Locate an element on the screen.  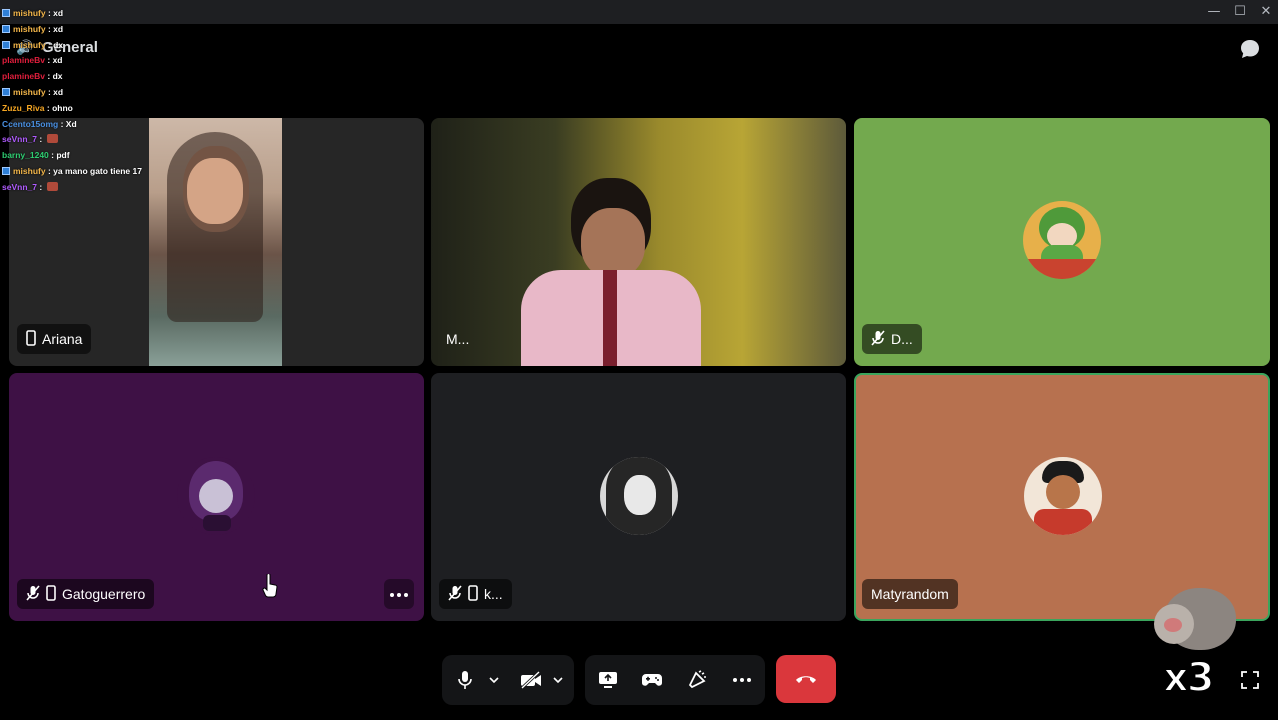
participant-label: Gatoguerrero is located at coordinates (86, 594).